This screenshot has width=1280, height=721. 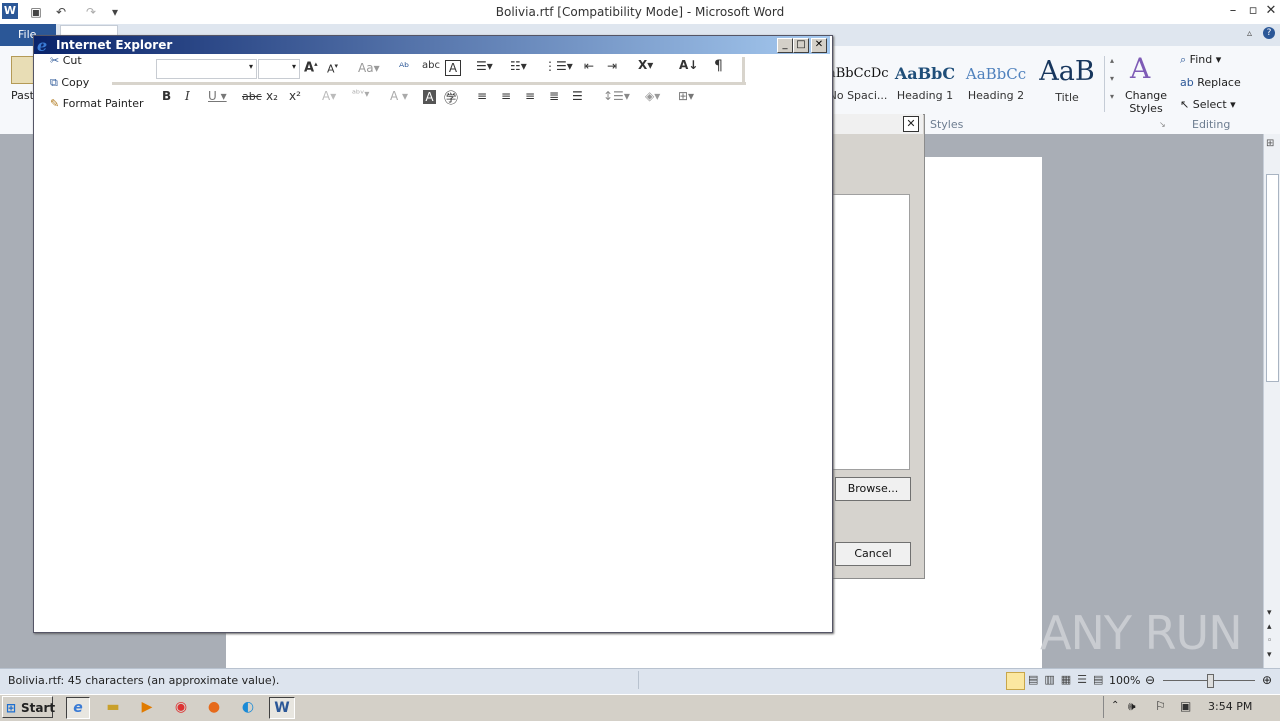 What do you see at coordinates (1140, 68) in the screenshot?
I see `change-styles-icon: A` at bounding box center [1140, 68].